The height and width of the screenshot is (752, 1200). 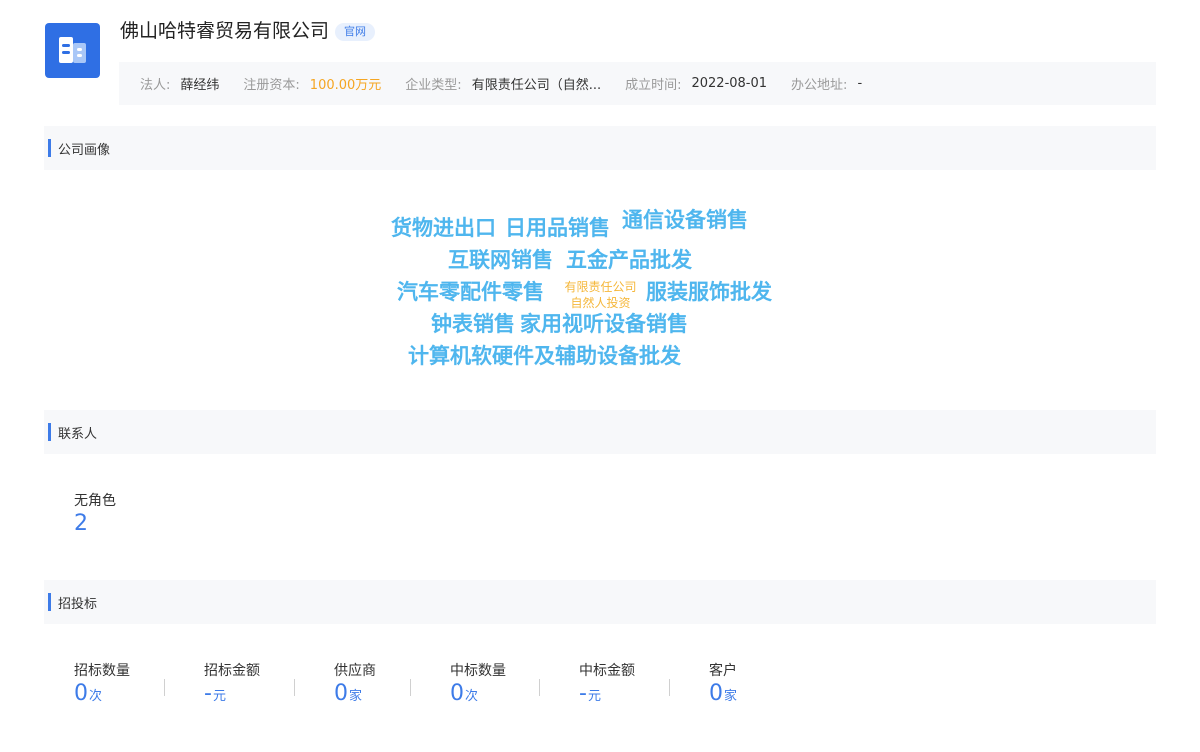 I want to click on founded-date-item: 成立时间: 2022-08-01, so click(x=696, y=83).